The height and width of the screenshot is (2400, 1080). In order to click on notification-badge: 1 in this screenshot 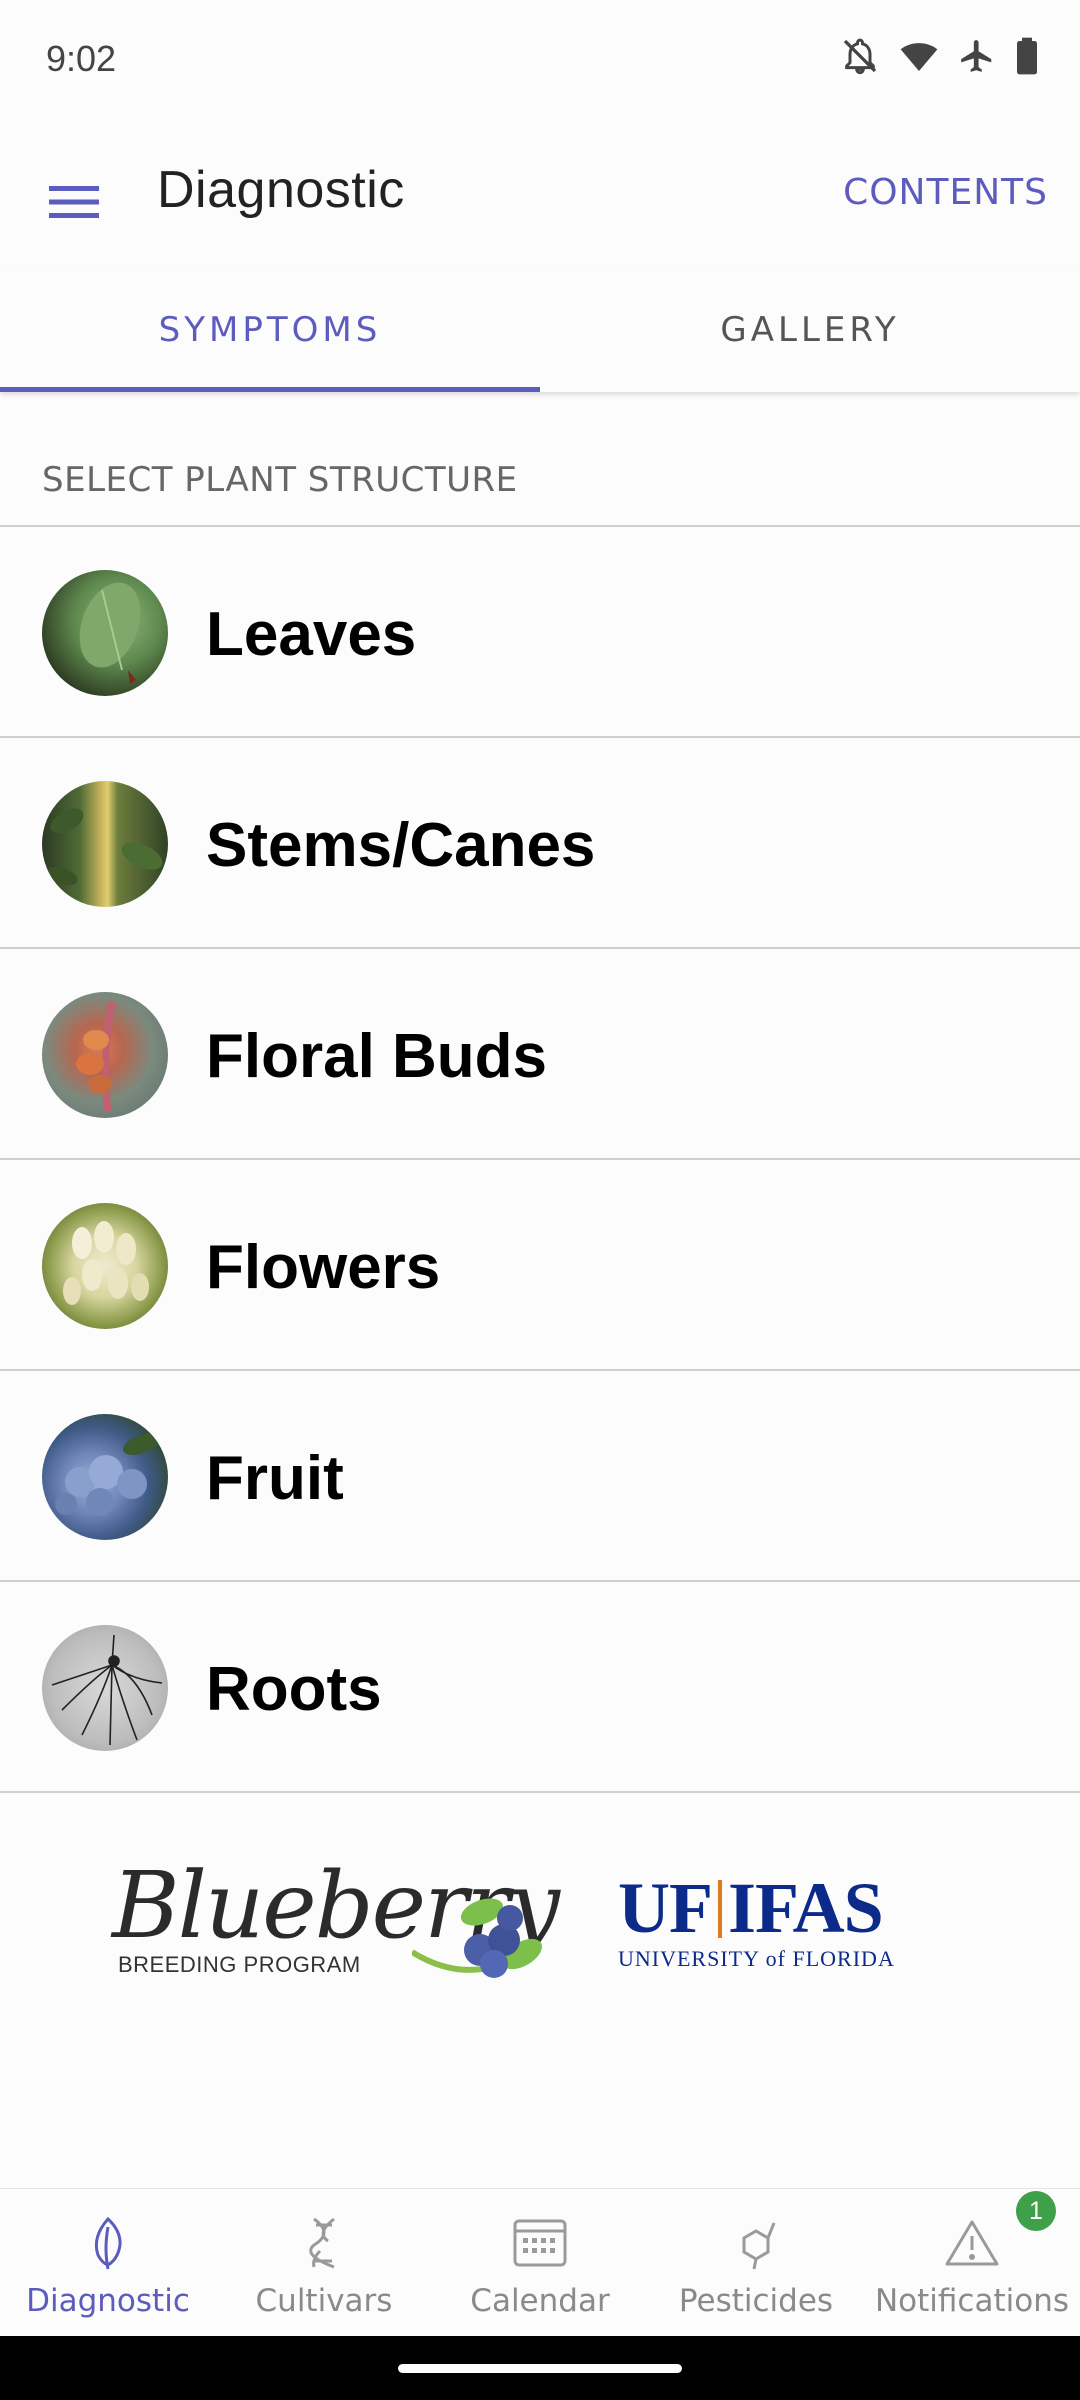, I will do `click(1036, 2211)`.